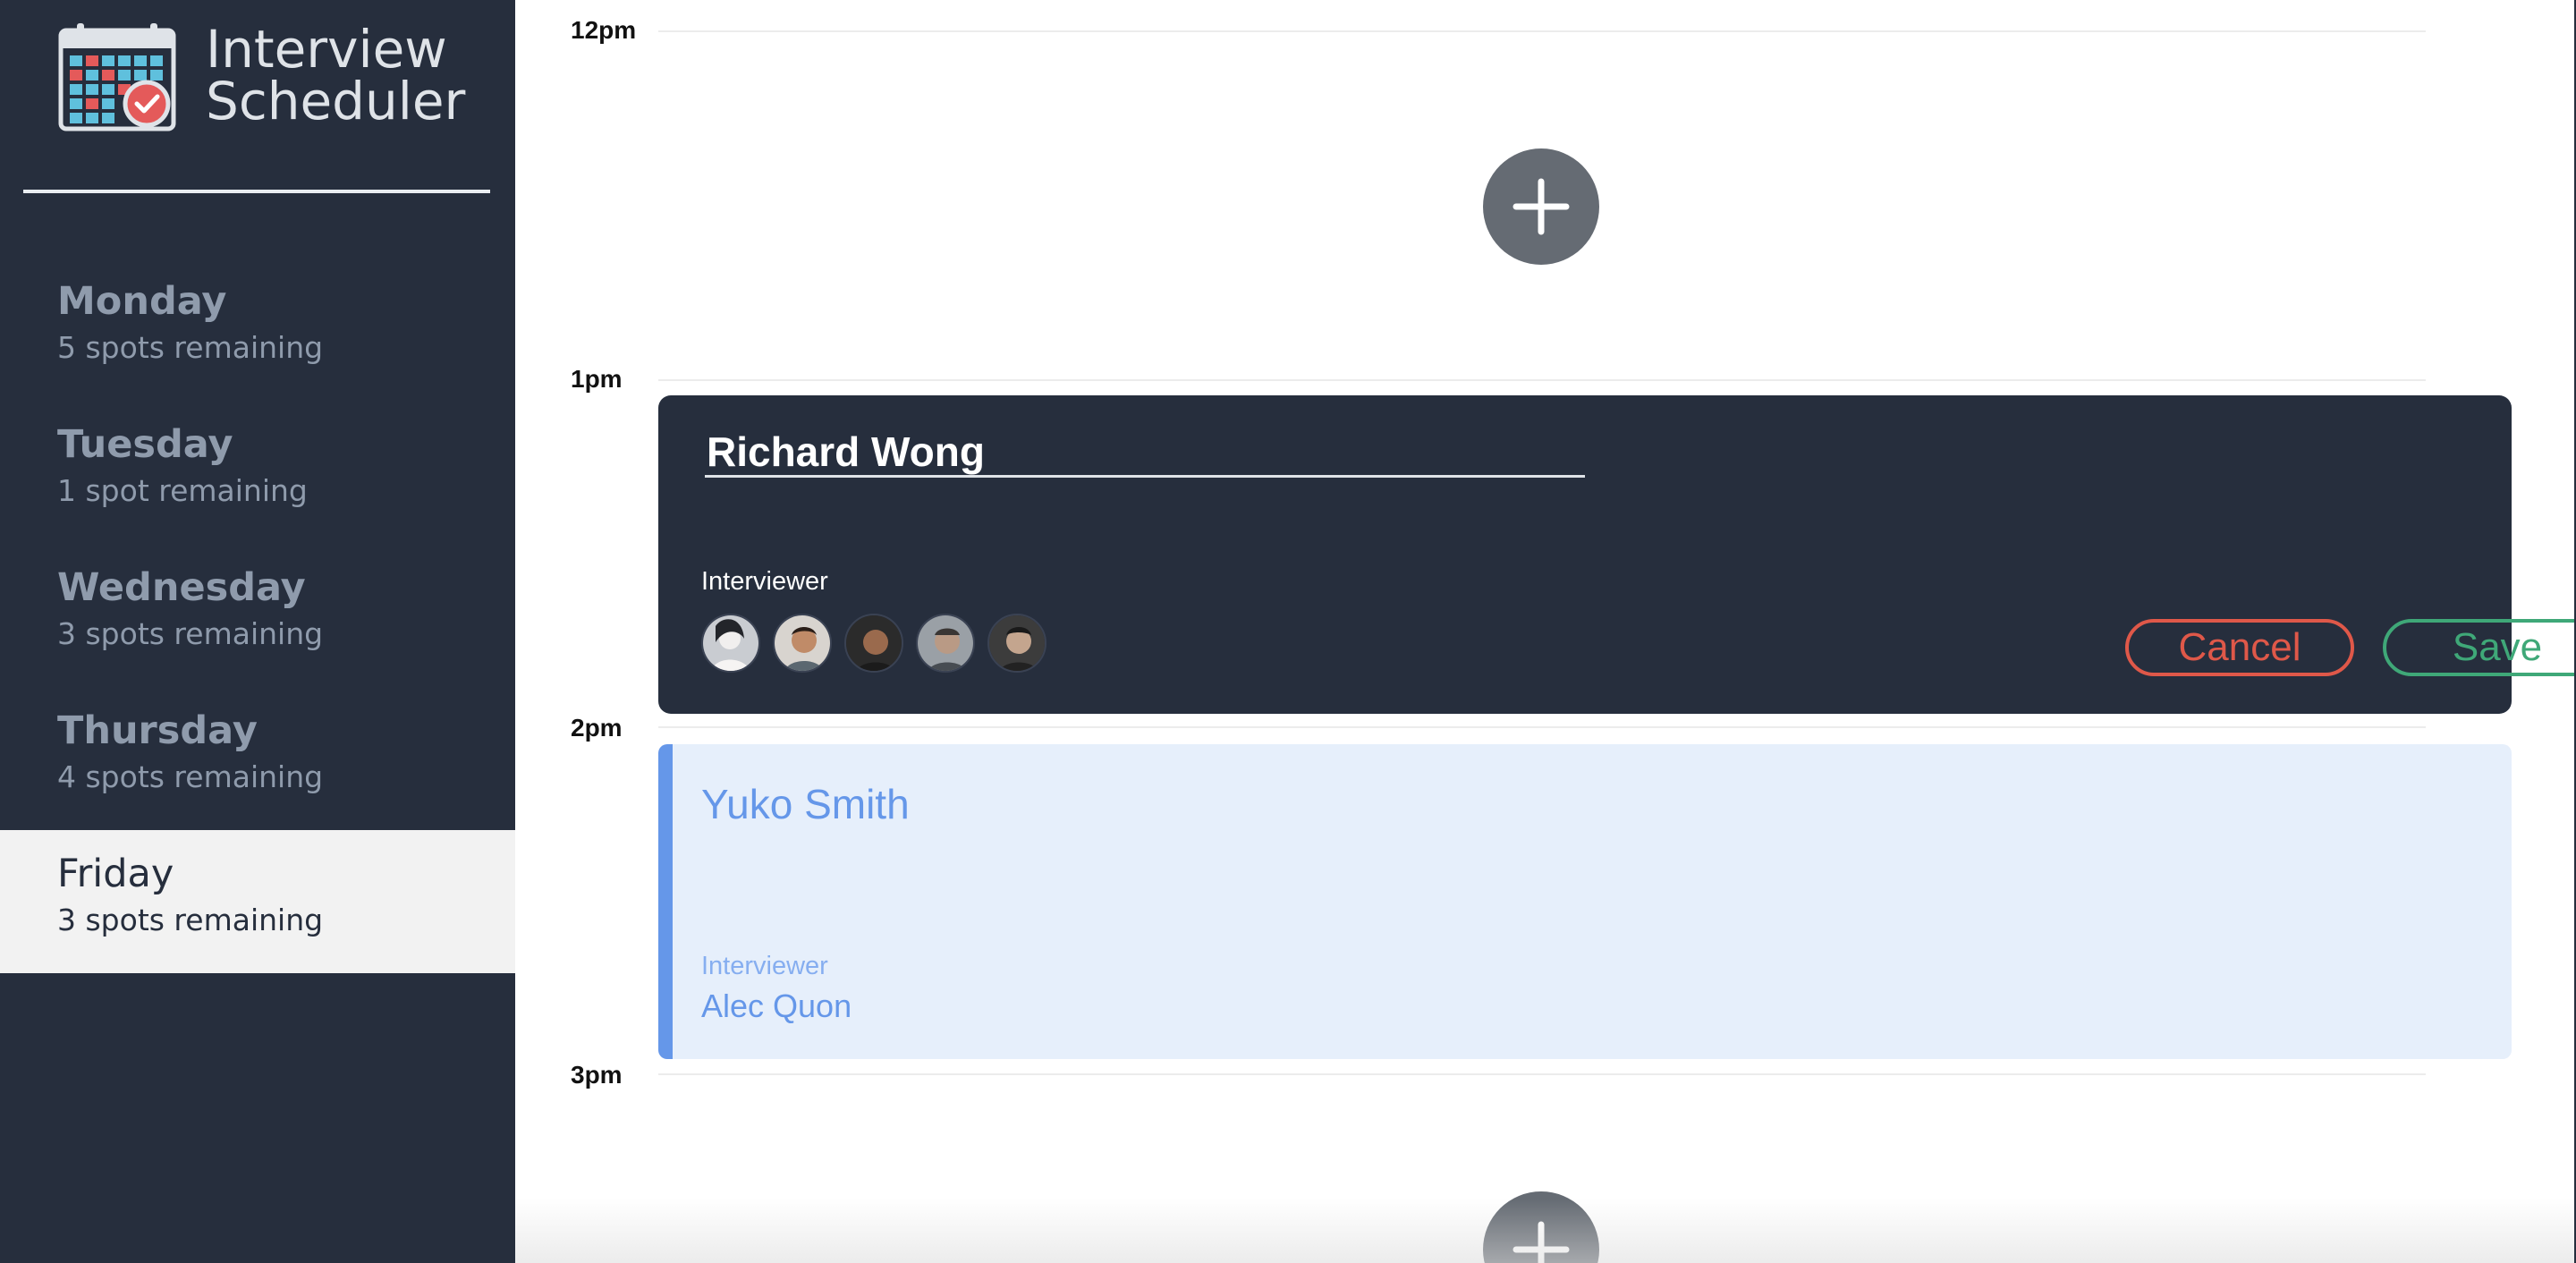  What do you see at coordinates (336, 101) in the screenshot?
I see `app-title-line-2: Scheduler` at bounding box center [336, 101].